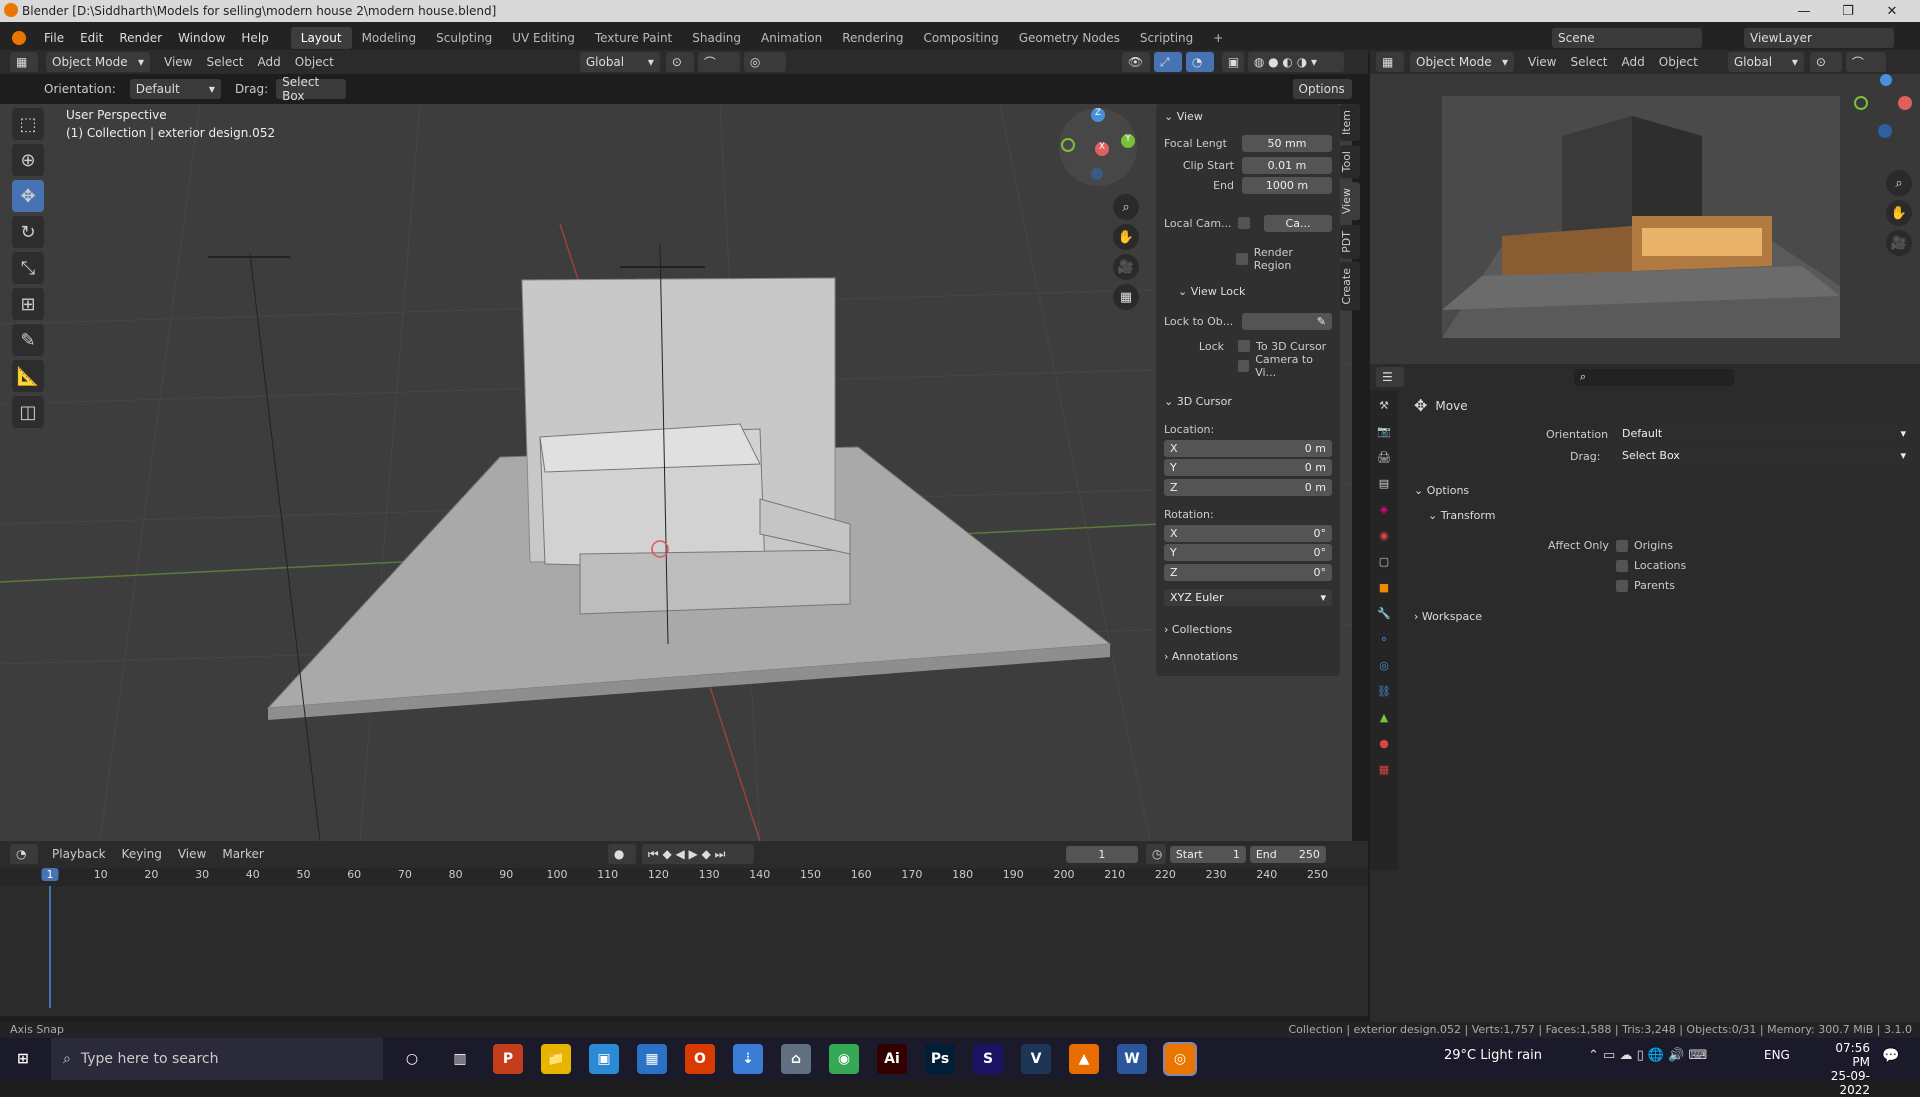  Describe the element at coordinates (604, 1059) in the screenshot. I see `taskbar-app-icon: ▣` at that location.